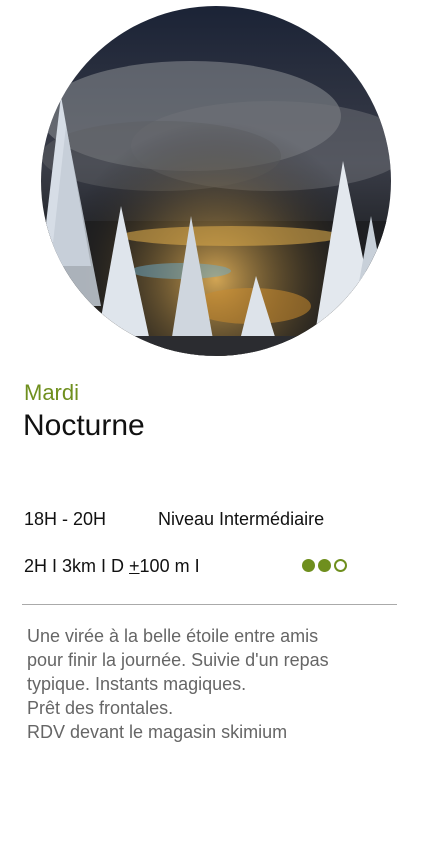 This screenshot has width=423, height=859. I want to click on activity-stats: 2H I 3km I D +100 m I, so click(112, 566).